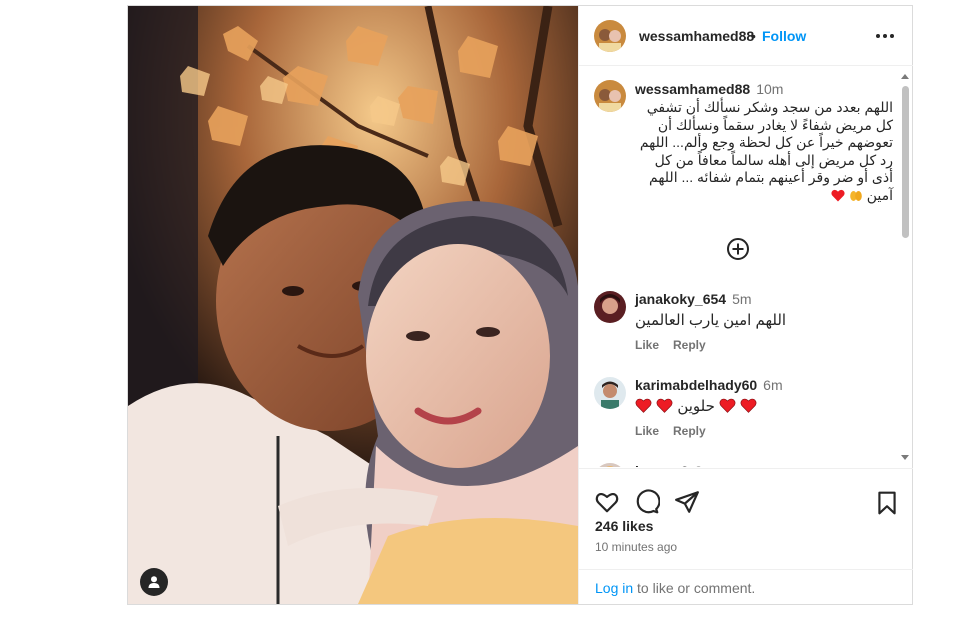 The width and height of the screenshot is (979, 621). Describe the element at coordinates (905, 267) in the screenshot. I see `comments-scrollbar` at that location.